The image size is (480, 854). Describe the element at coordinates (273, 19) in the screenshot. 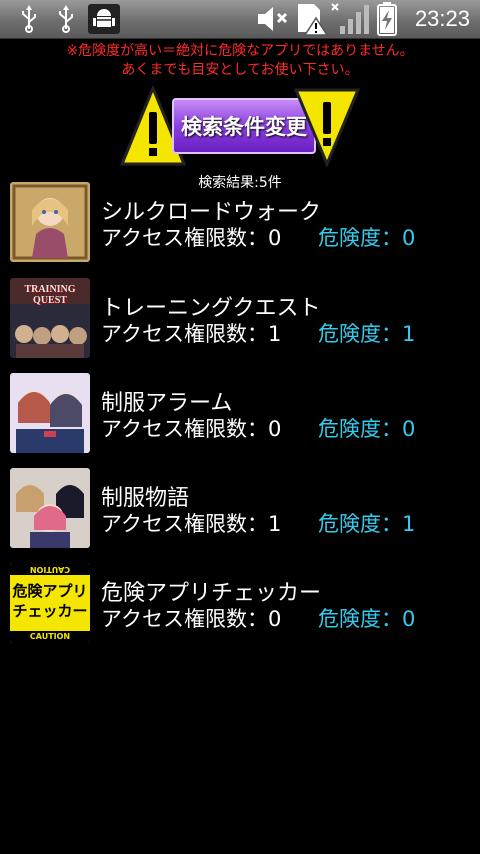

I see `volume-muted-icon` at that location.